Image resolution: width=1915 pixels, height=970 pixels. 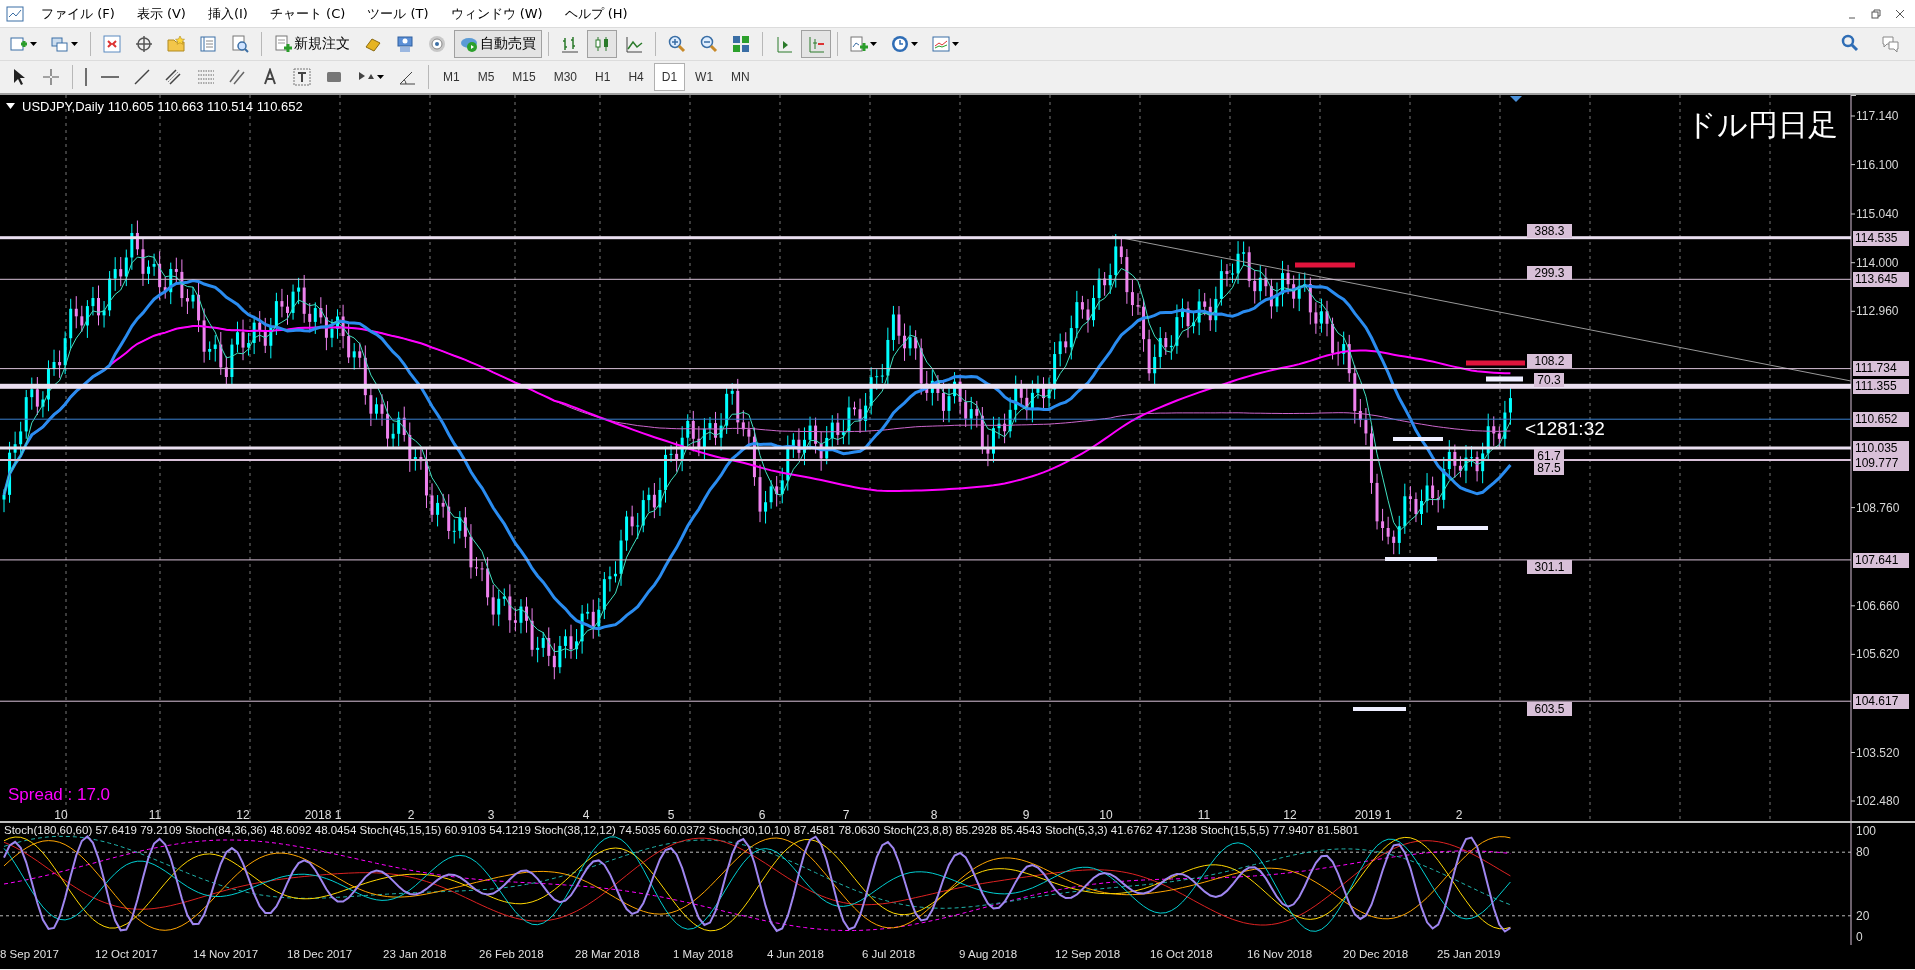 I want to click on horizontal-line-icon, so click(x=110, y=77).